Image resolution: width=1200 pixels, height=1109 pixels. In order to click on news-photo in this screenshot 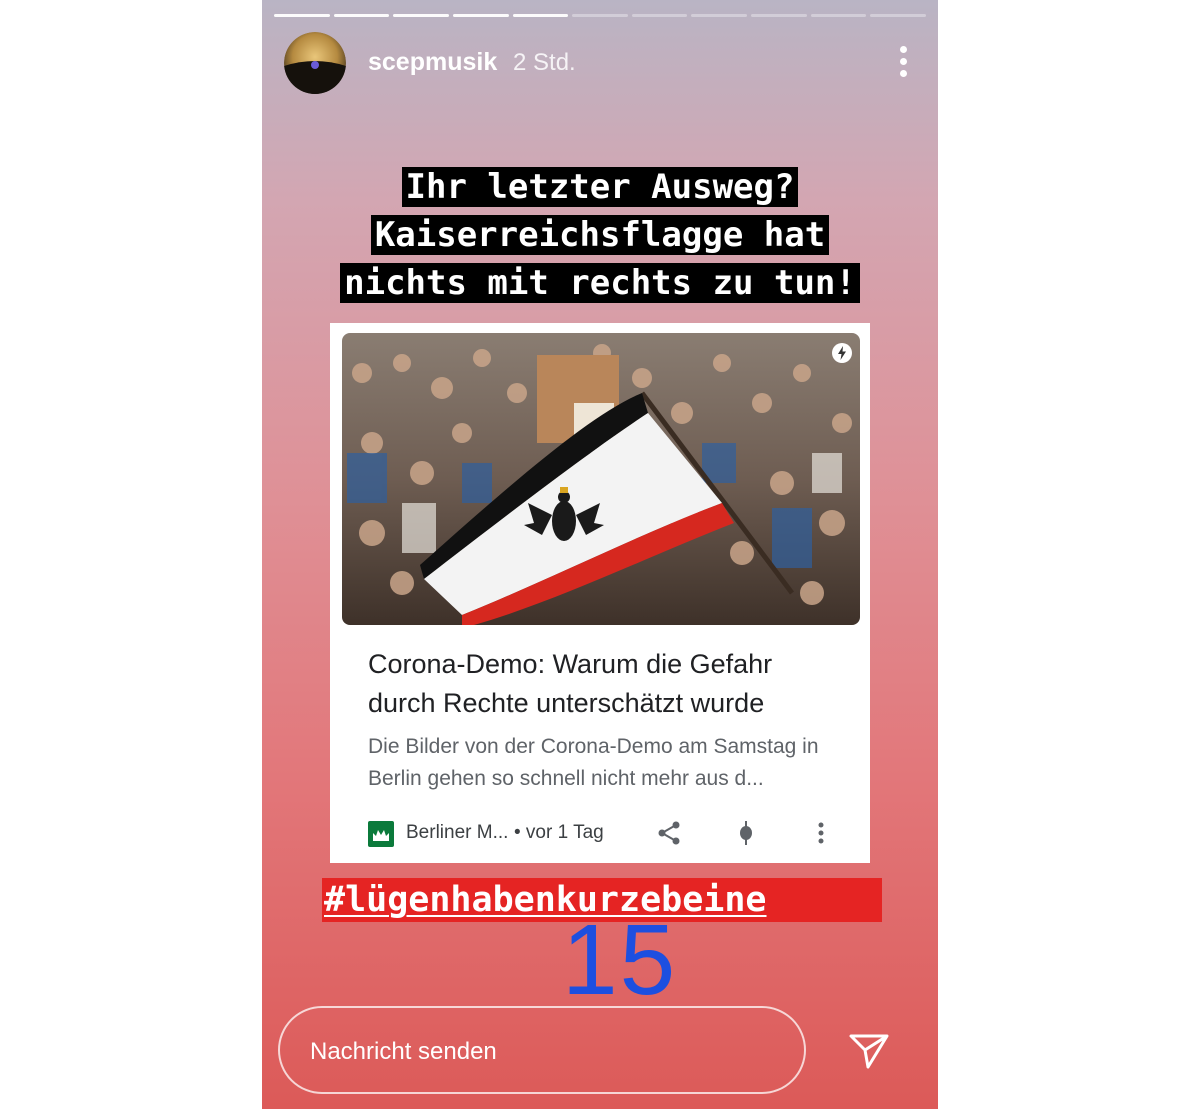, I will do `click(601, 479)`.